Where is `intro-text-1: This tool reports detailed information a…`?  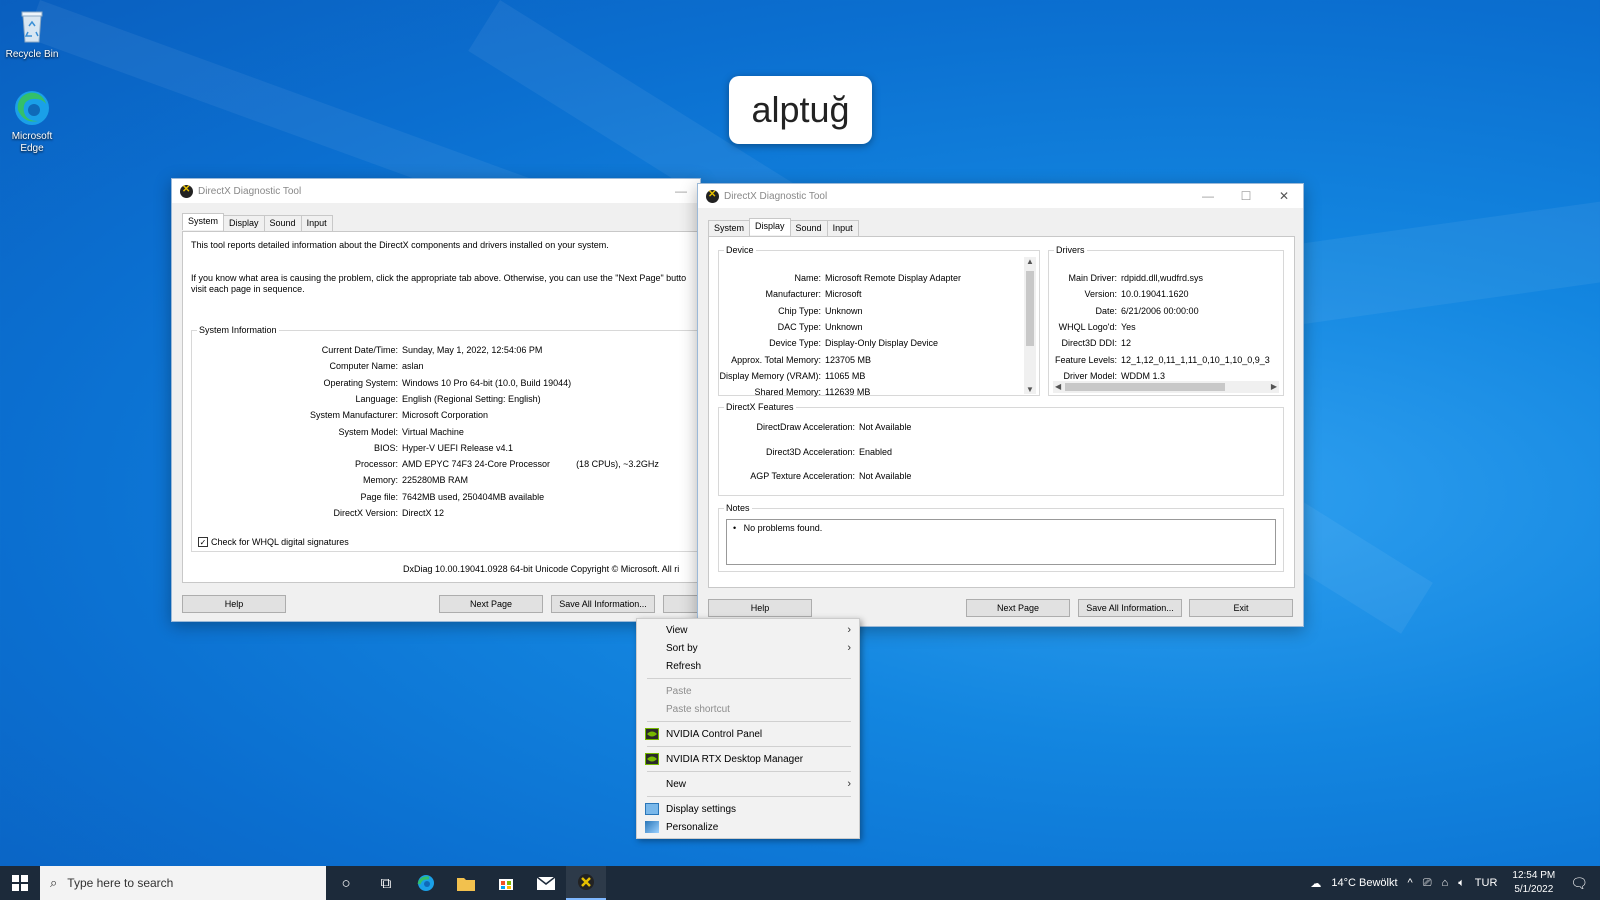 intro-text-1: This tool reports detailed information a… is located at coordinates (400, 245).